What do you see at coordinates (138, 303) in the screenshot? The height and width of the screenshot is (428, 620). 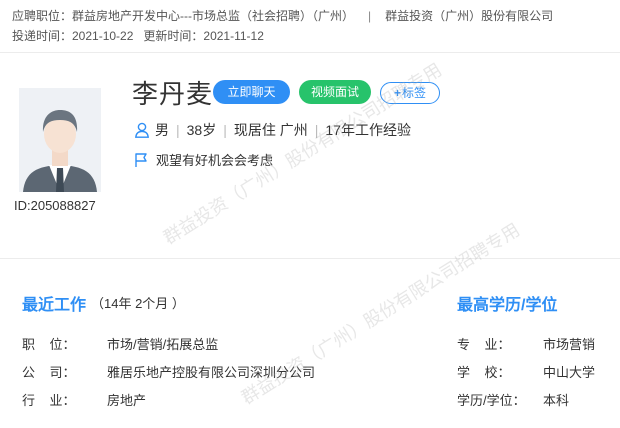 I see `recent-work-duration: （14年 2个月 ）` at bounding box center [138, 303].